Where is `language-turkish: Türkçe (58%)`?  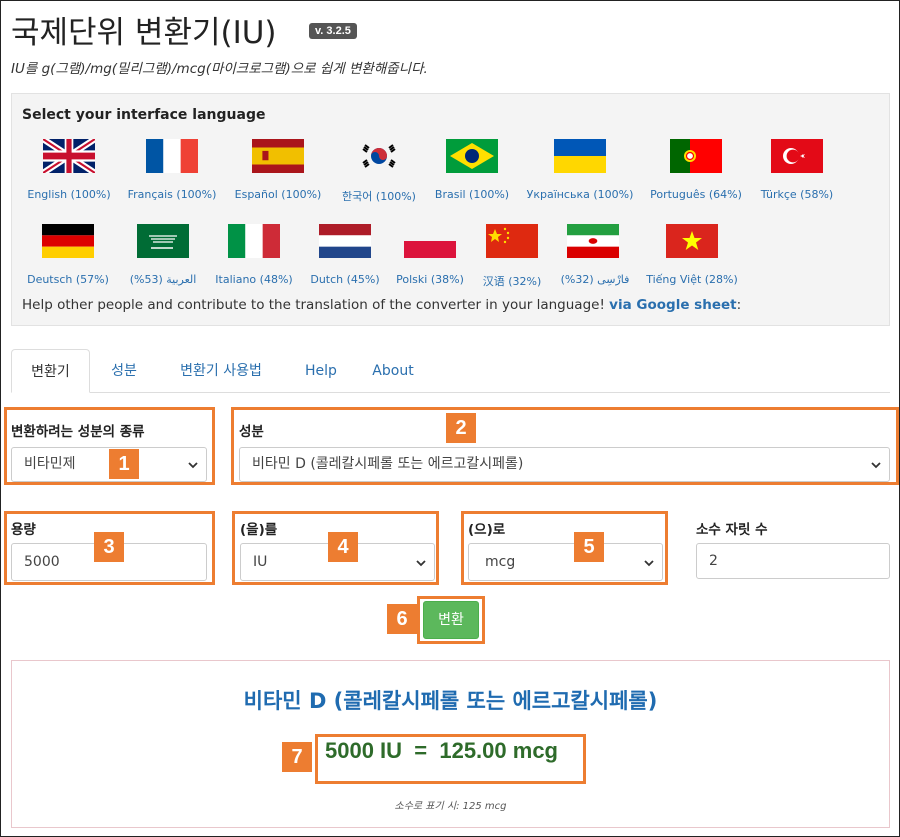 language-turkish: Türkçe (58%) is located at coordinates (797, 194).